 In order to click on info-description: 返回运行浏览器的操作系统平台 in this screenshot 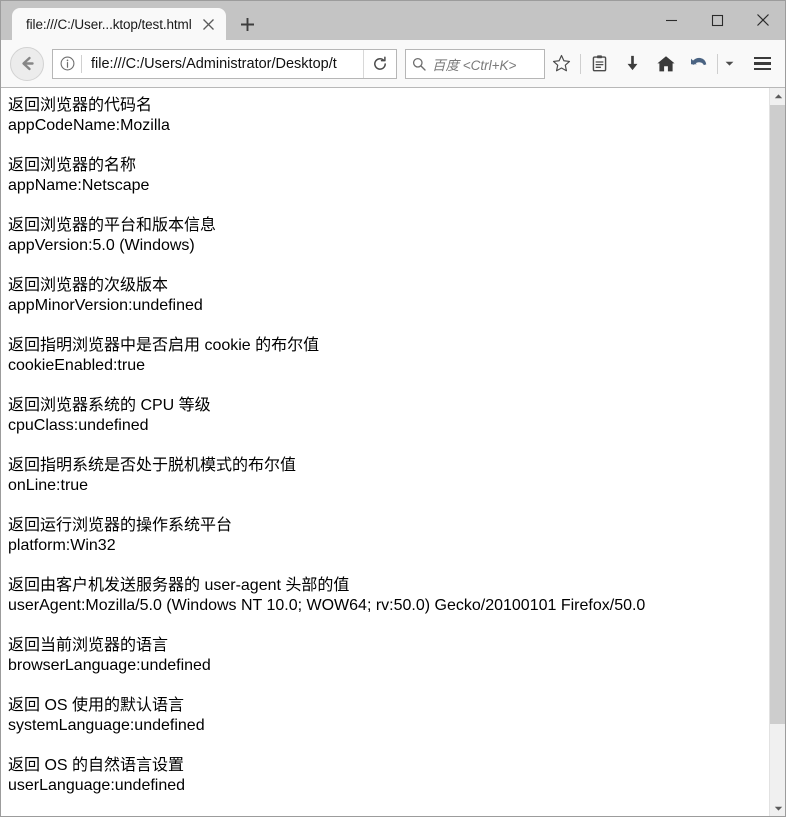, I will do `click(120, 525)`.